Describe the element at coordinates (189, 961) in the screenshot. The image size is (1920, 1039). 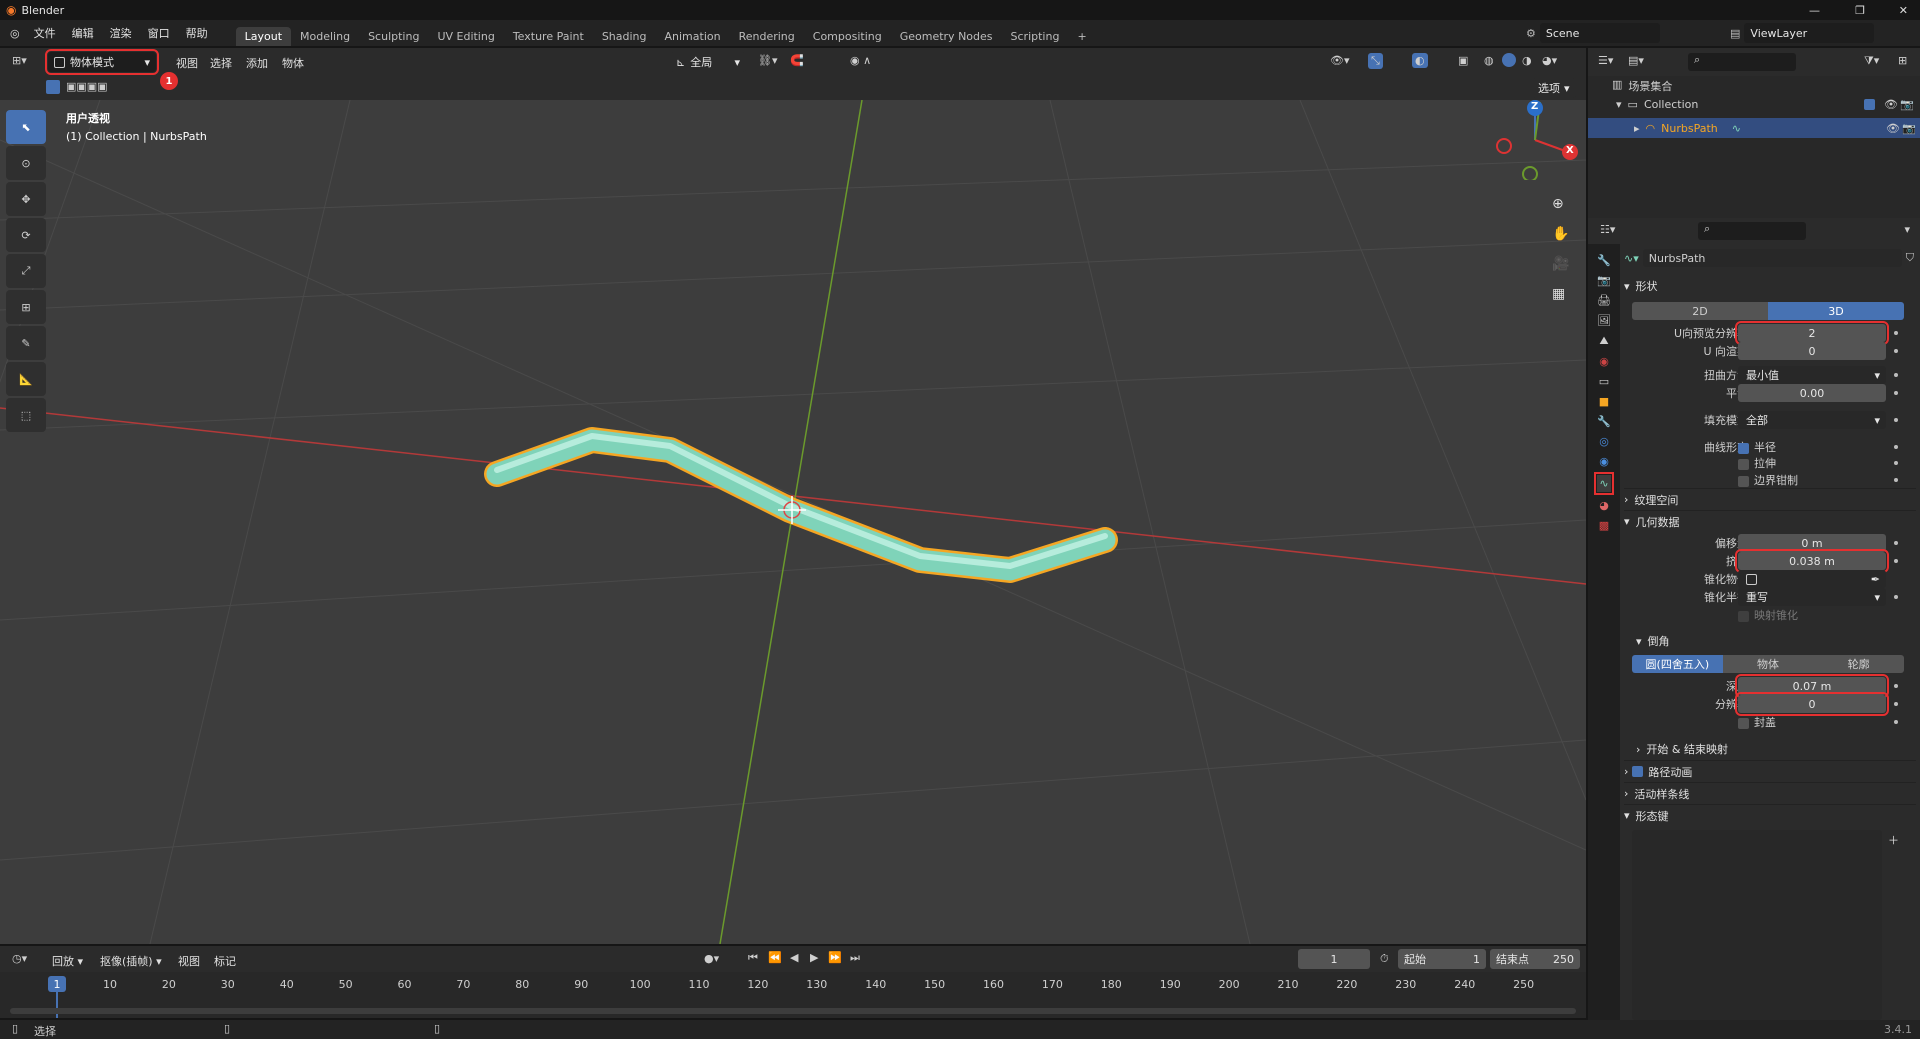
I see `menu-timeline-view: 视图` at that location.